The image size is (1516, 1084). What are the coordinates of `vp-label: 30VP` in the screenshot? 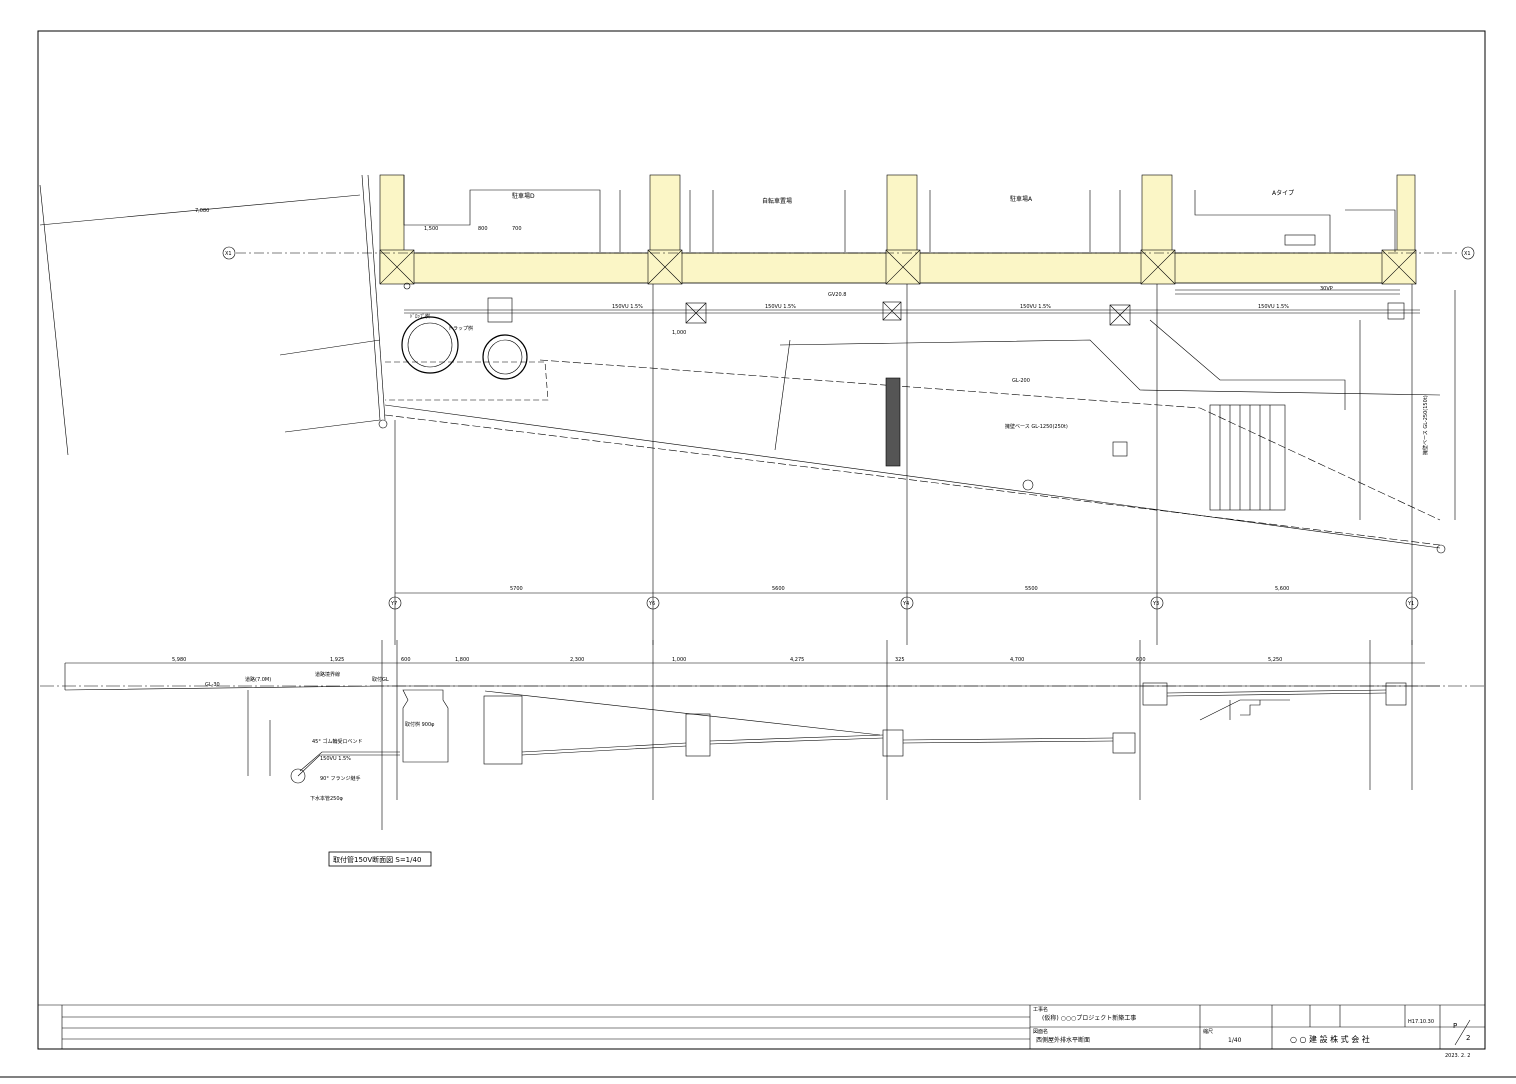 It's located at (1326, 289).